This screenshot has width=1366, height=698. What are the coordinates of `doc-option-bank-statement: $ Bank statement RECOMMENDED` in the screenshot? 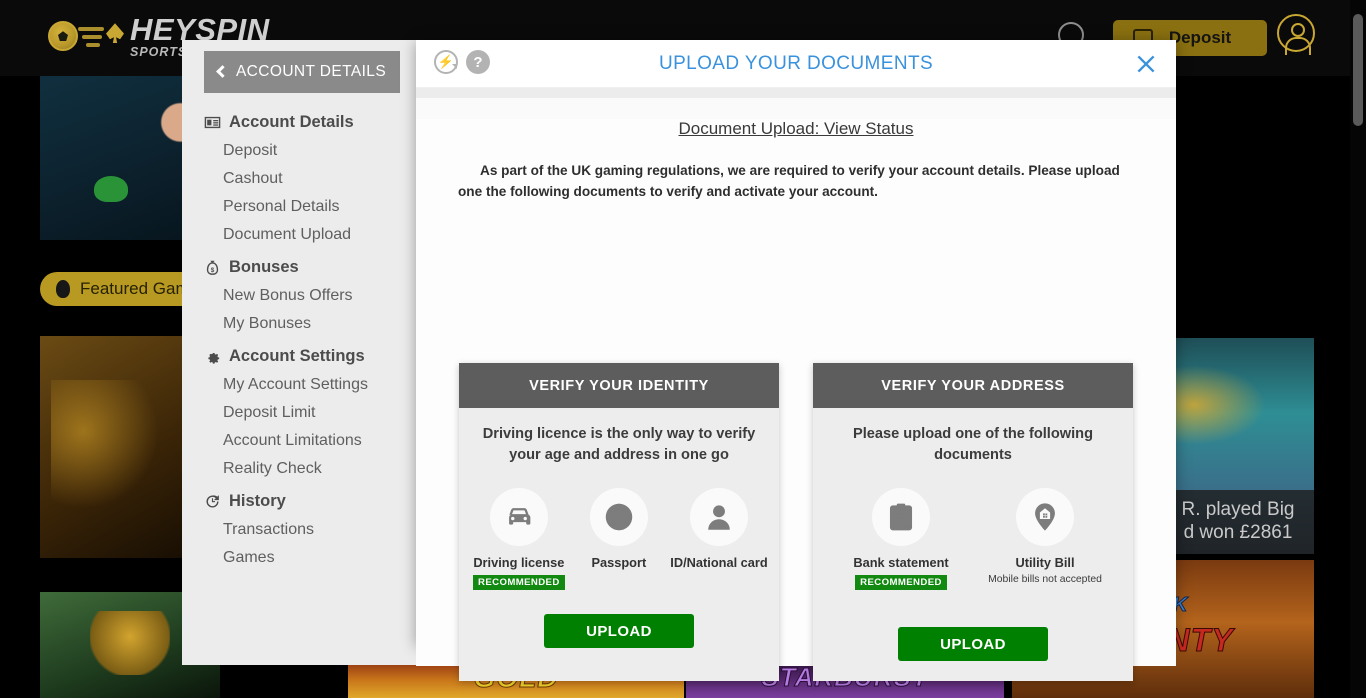 It's located at (901, 539).